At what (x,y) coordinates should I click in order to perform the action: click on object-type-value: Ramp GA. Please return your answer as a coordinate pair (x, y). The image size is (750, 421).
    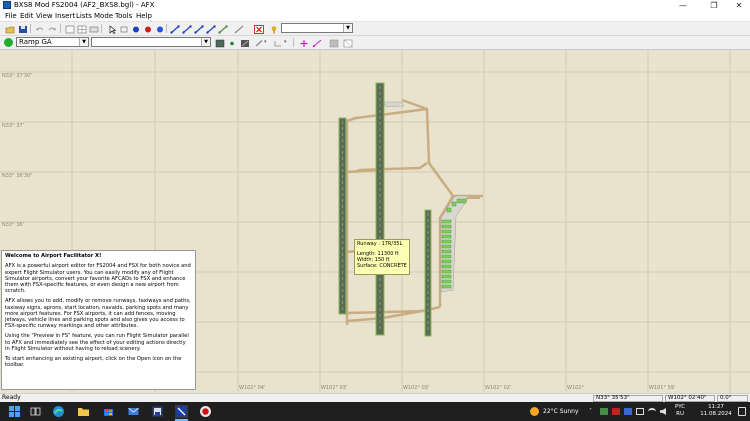
    Looking at the image, I should click on (35, 42).